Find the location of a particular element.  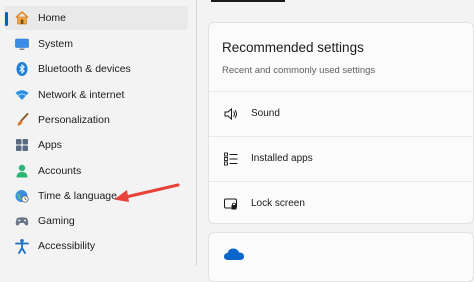

sidebar-item-label: Home is located at coordinates (52, 18).